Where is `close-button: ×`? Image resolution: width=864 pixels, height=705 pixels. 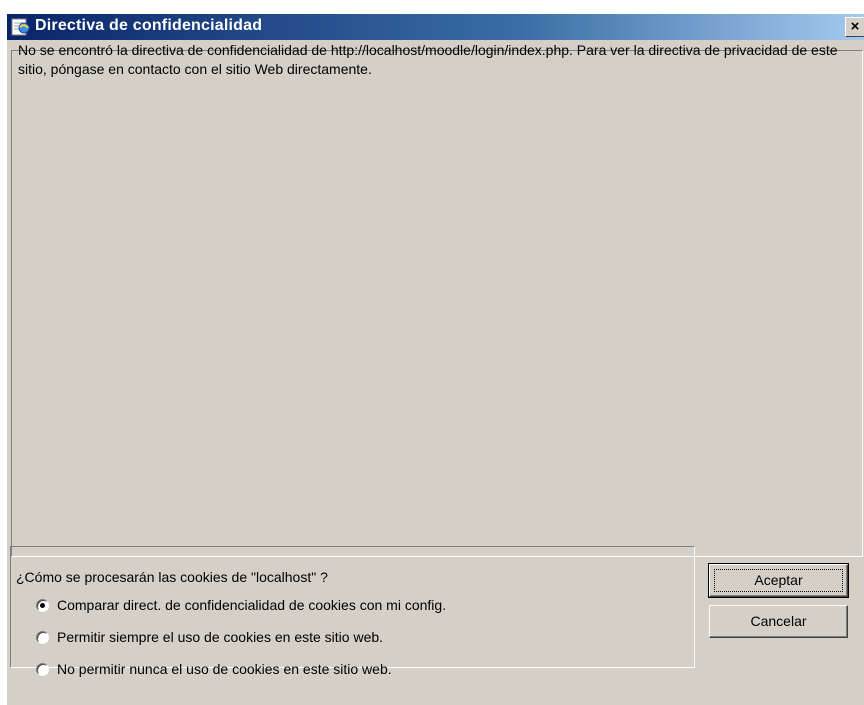 close-button: × is located at coordinates (854, 27).